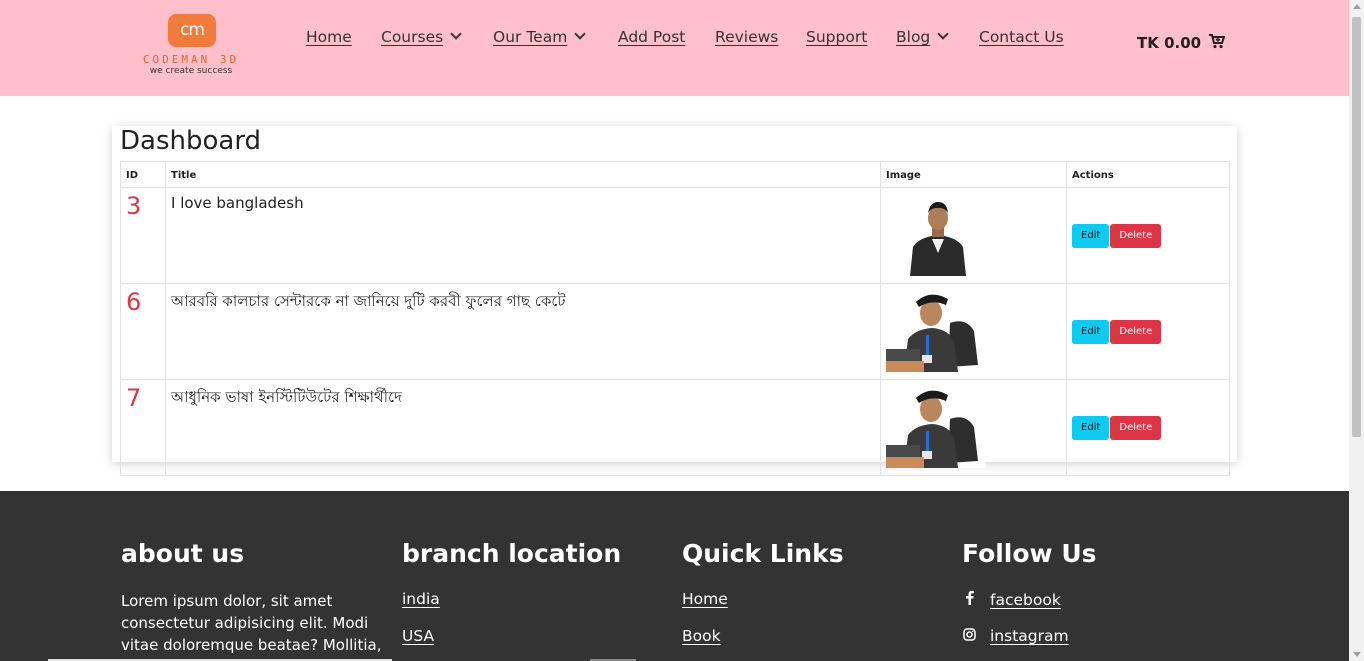 This screenshot has height=661, width=1364. I want to click on row-id: 7, so click(143, 427).